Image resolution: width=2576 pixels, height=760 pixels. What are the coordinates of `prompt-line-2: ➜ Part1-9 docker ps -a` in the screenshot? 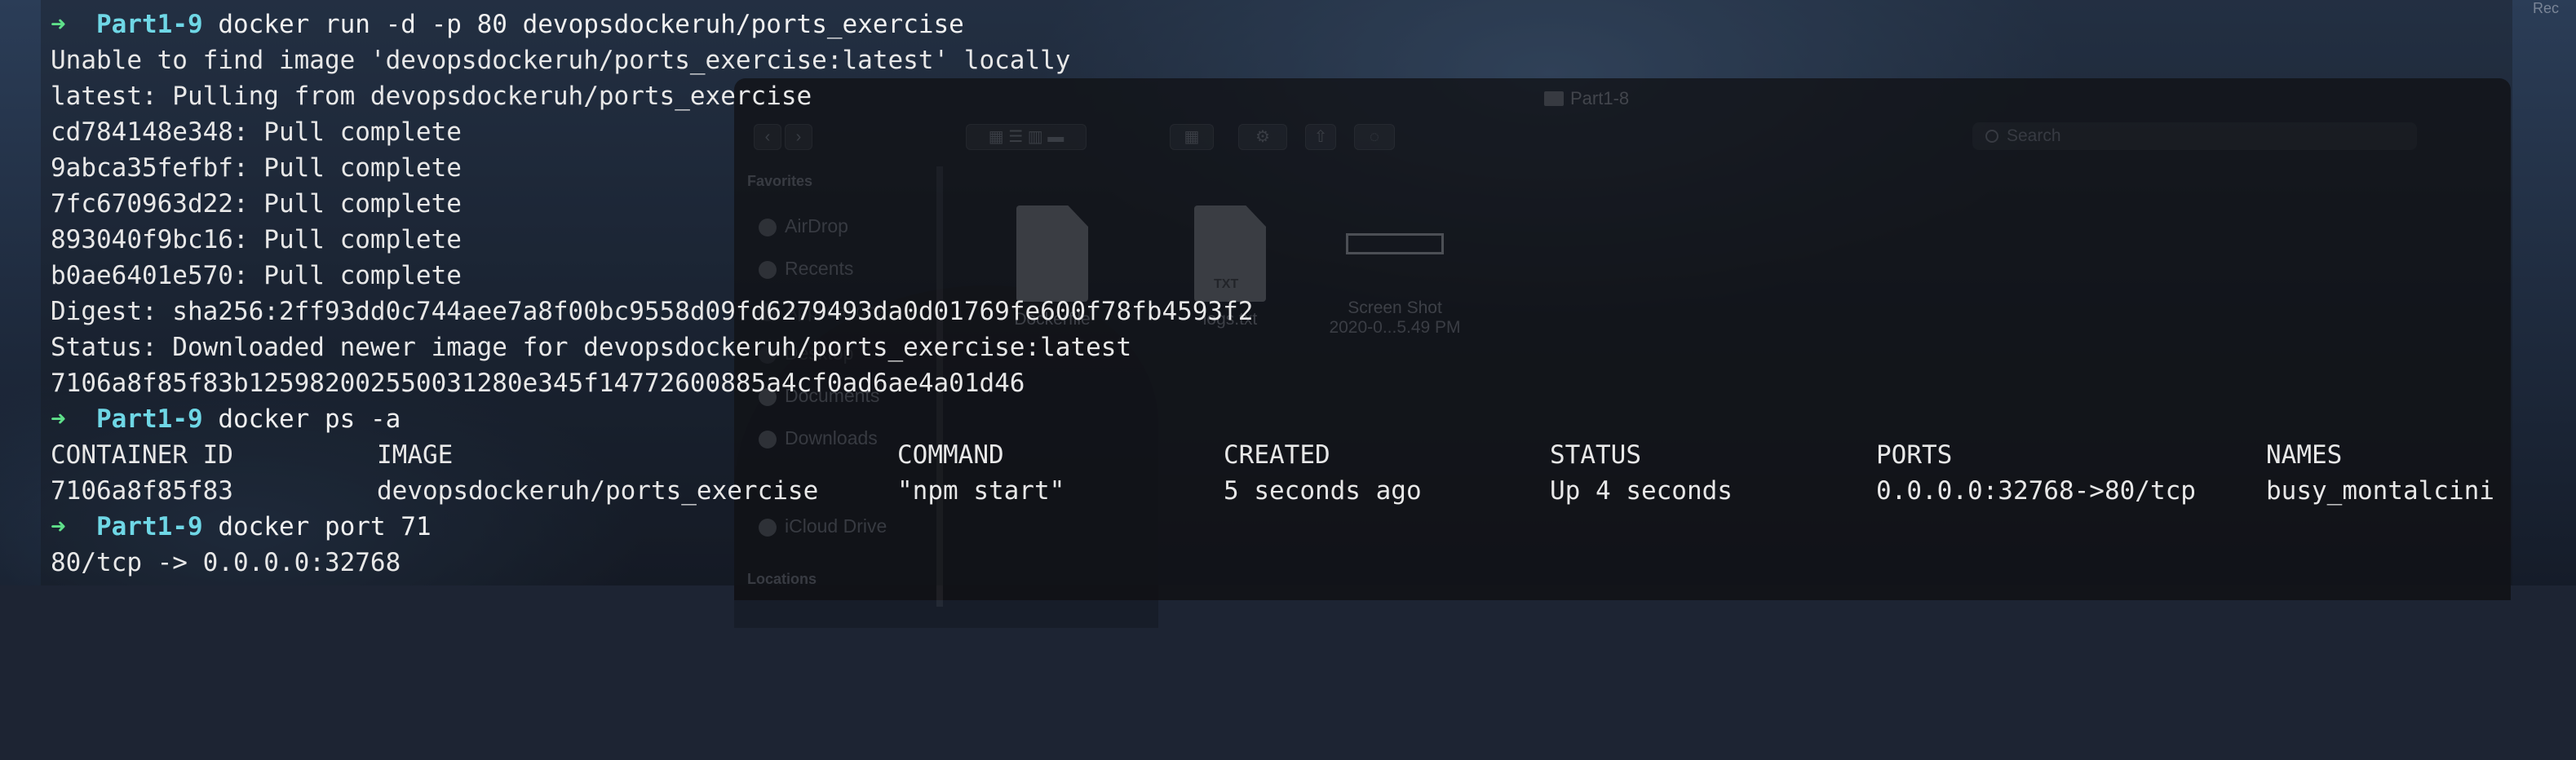 It's located at (226, 419).